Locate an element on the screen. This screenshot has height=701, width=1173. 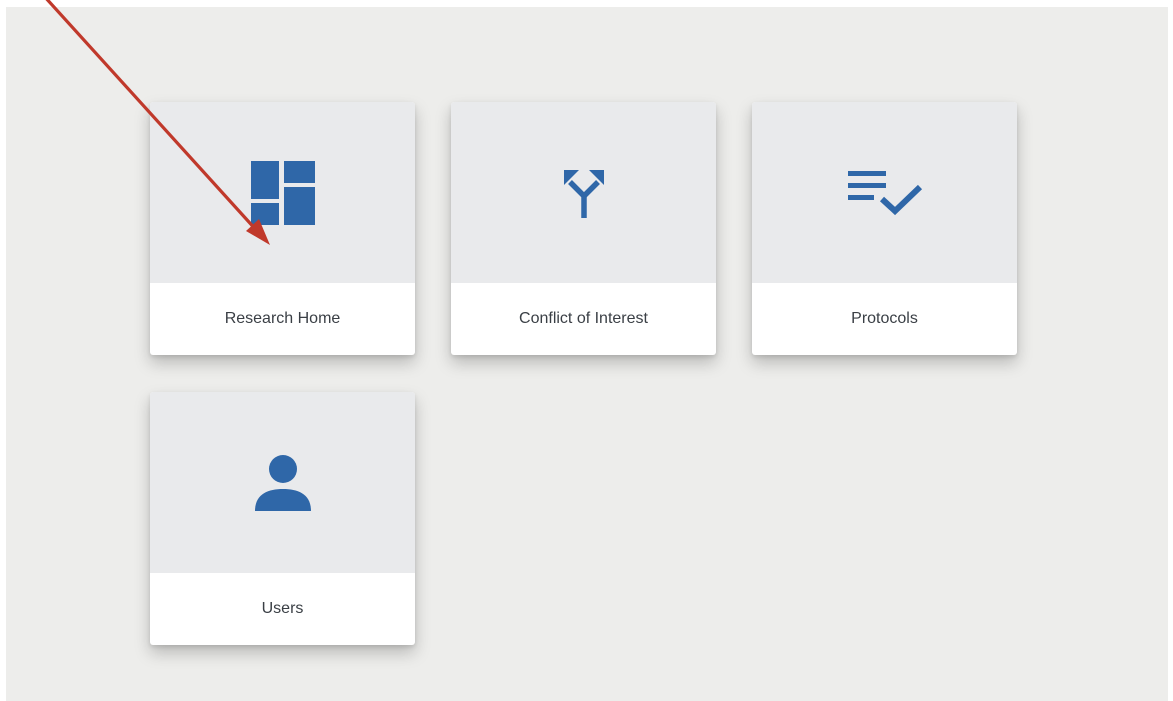
dashboard-icon is located at coordinates (282, 192).